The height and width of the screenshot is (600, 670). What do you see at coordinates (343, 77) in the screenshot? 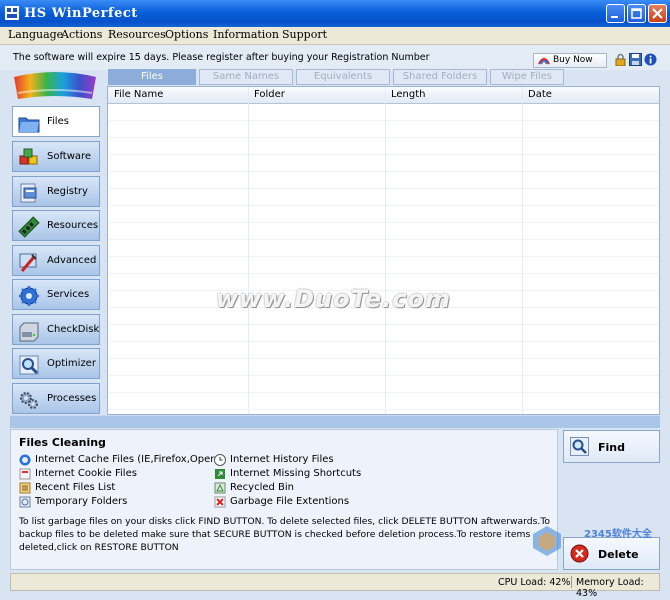
I see `tab-equivalents: Equivalents` at bounding box center [343, 77].